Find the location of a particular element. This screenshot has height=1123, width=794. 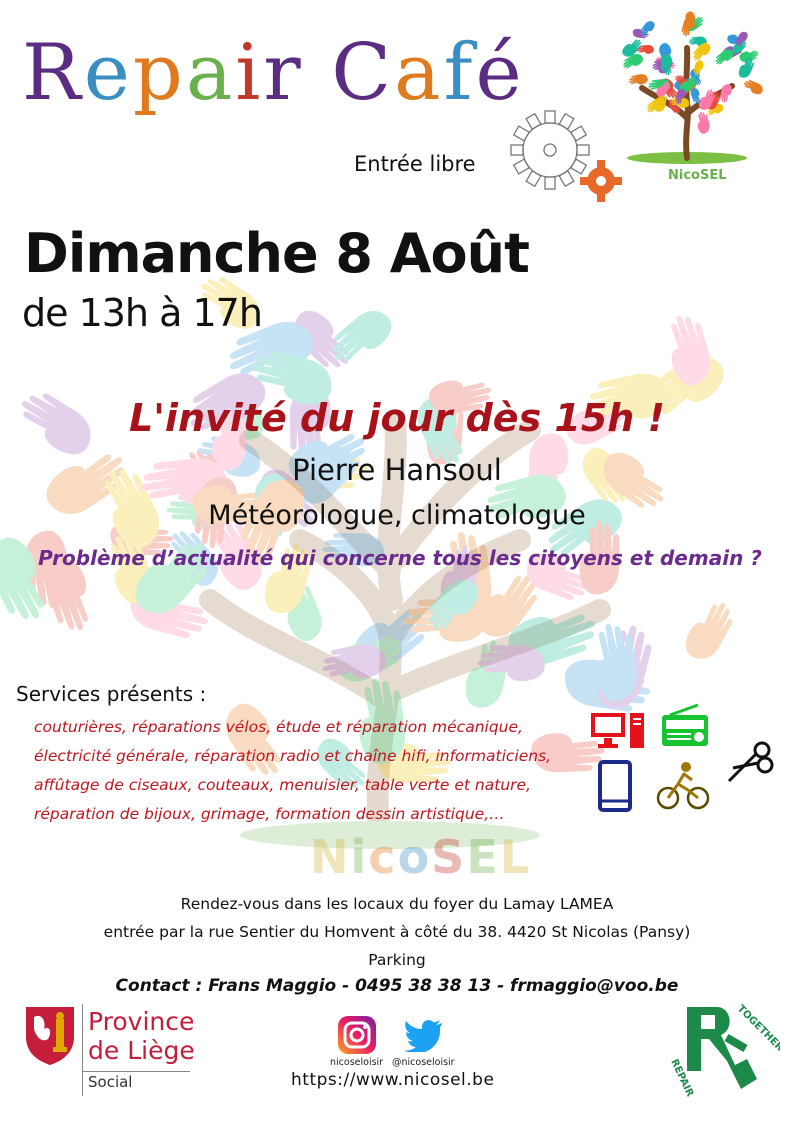

bicycle-icon is located at coordinates (683, 786).